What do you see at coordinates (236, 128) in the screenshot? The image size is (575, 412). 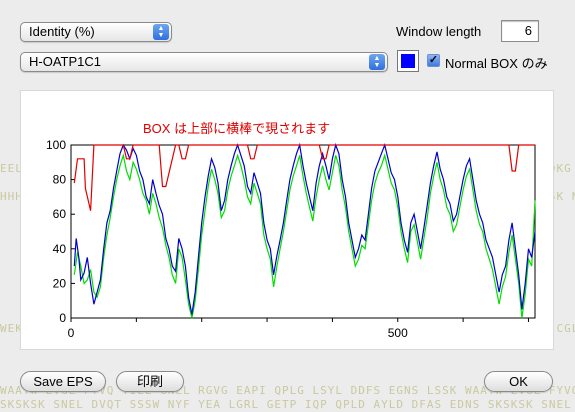 I see `box-annotation: BOX は上部に横棒で現されます` at bounding box center [236, 128].